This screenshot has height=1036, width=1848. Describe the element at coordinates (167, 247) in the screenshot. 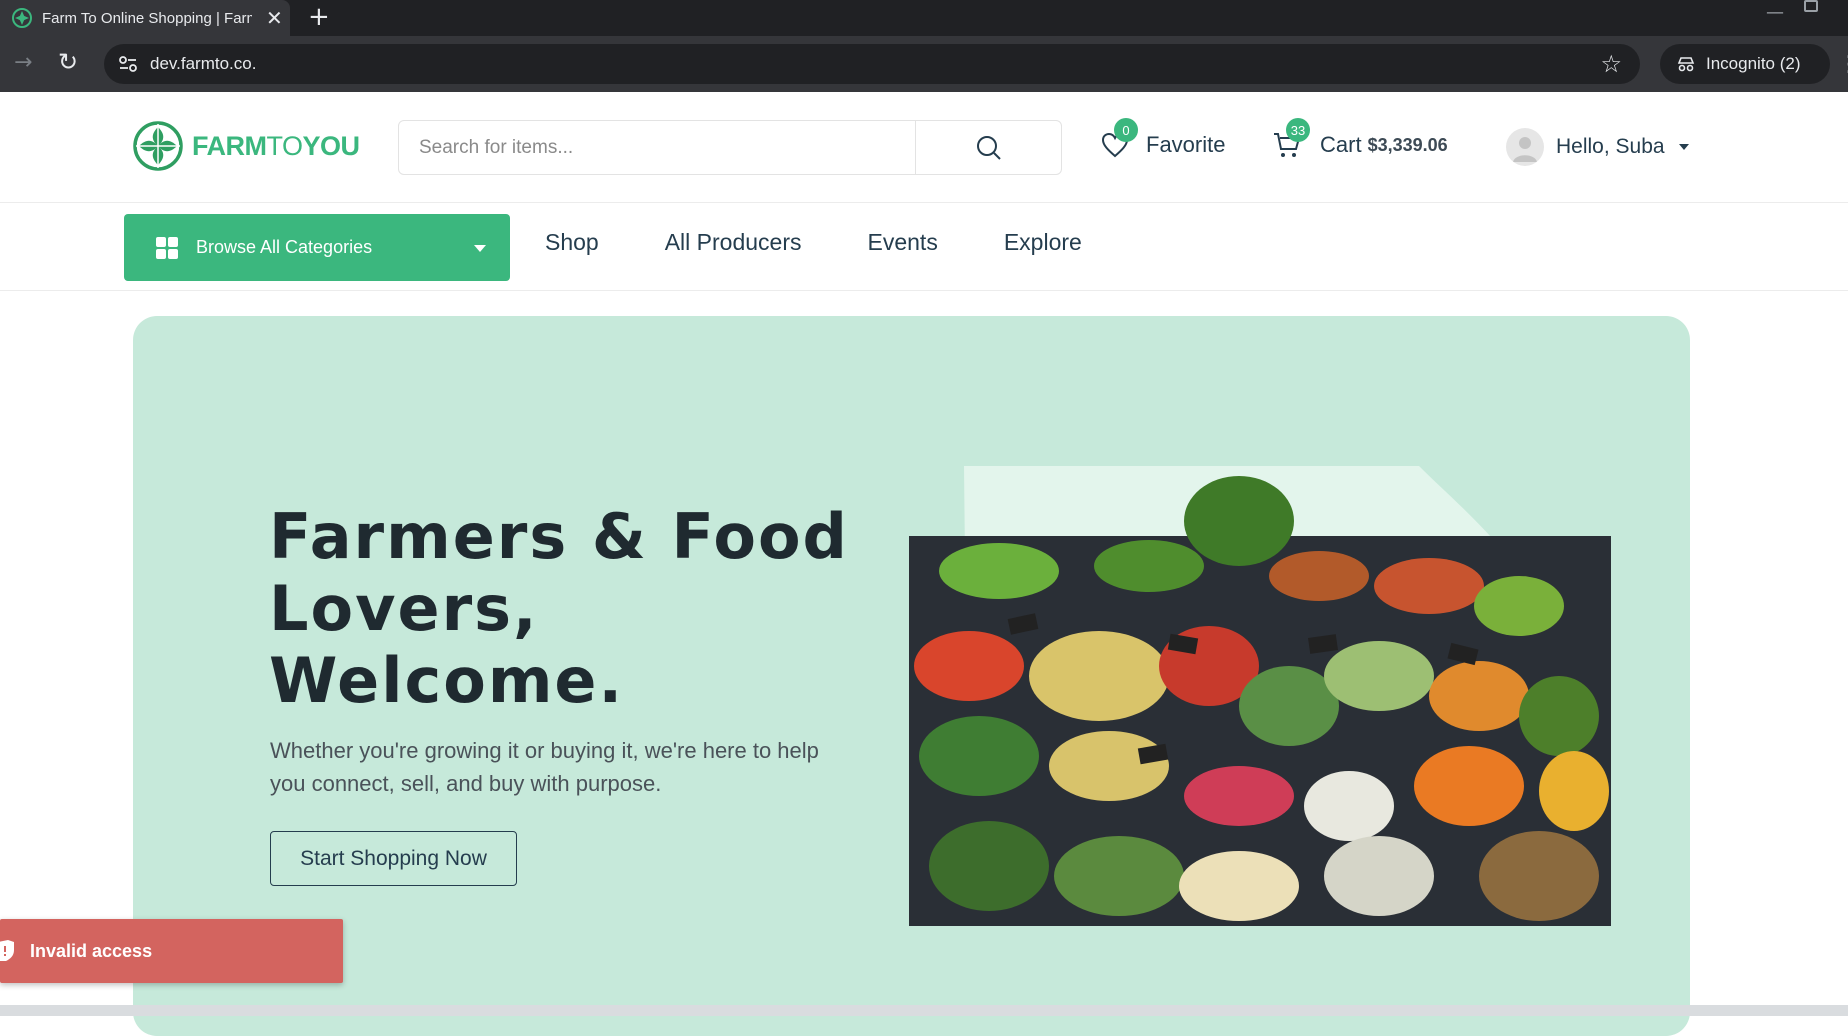

I see `grid-icon` at that location.